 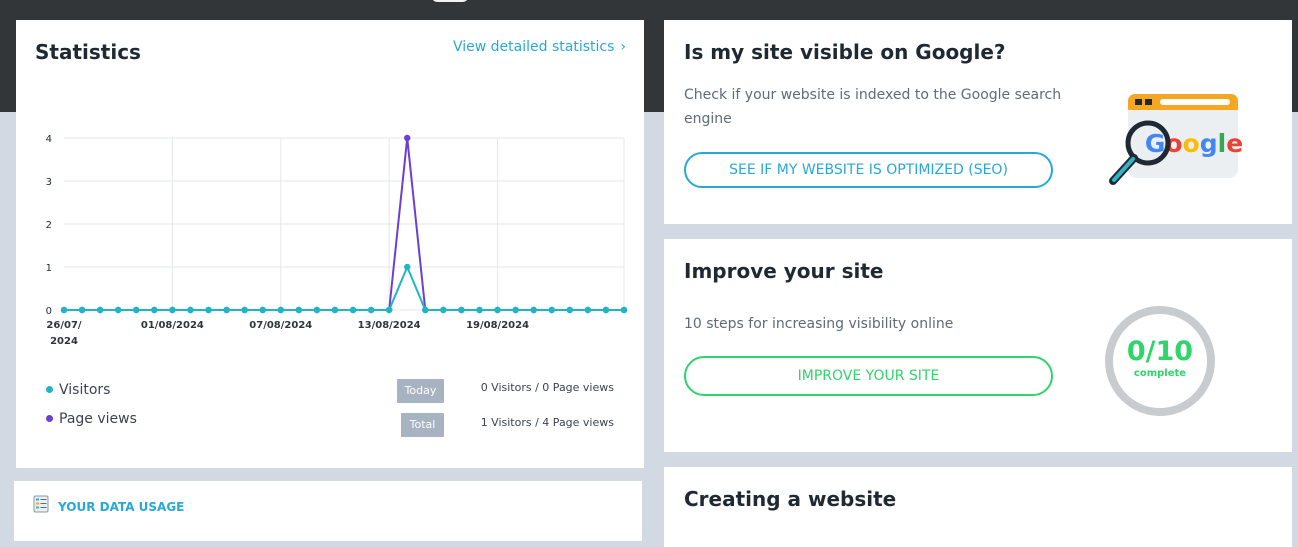 I want to click on creating-website-title: Creating a website, so click(x=790, y=499).